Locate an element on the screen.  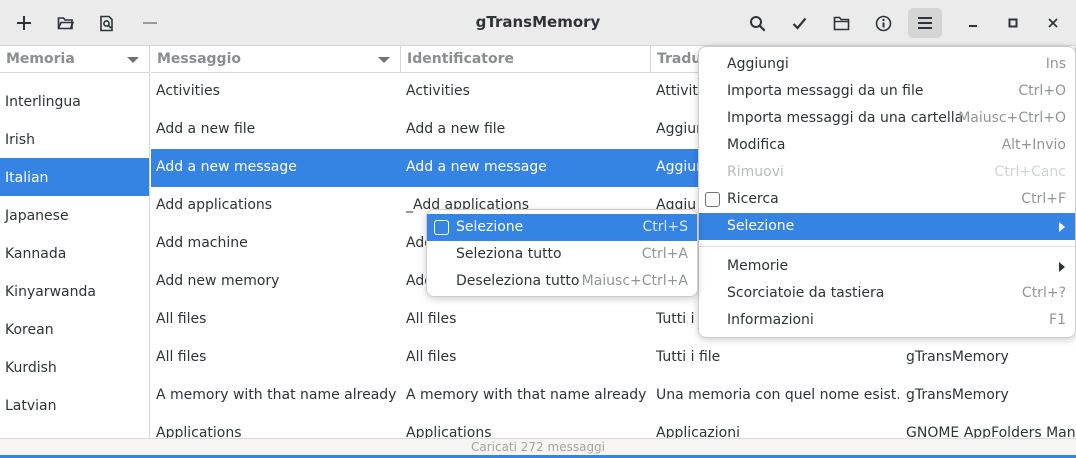
close-button is located at coordinates (1053, 23).